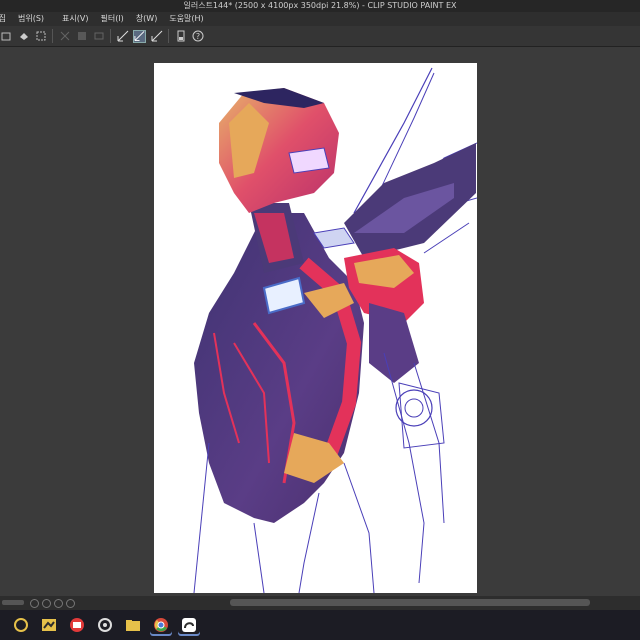  What do you see at coordinates (139, 36) in the screenshot?
I see `special-ruler-icon` at bounding box center [139, 36].